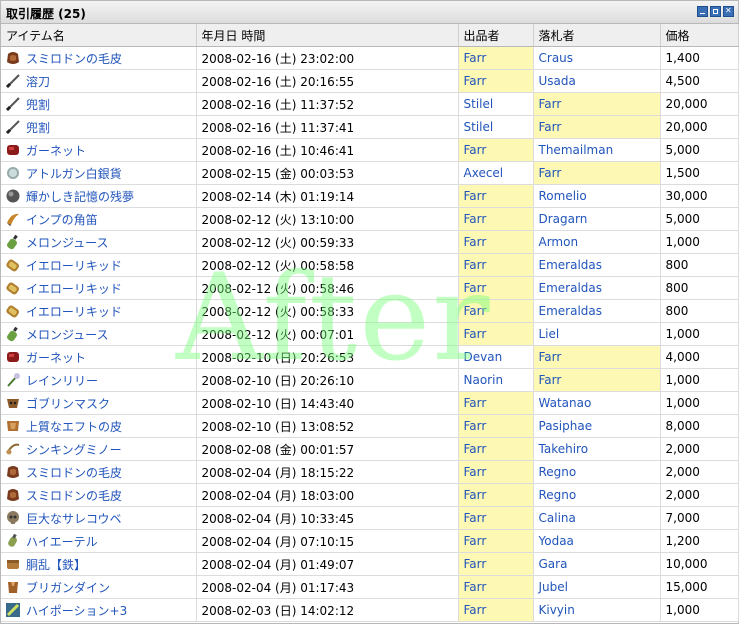 Image resolution: width=739 pixels, height=624 pixels. What do you see at coordinates (74, 449) in the screenshot?
I see `item-link: シンキングミノー` at bounding box center [74, 449].